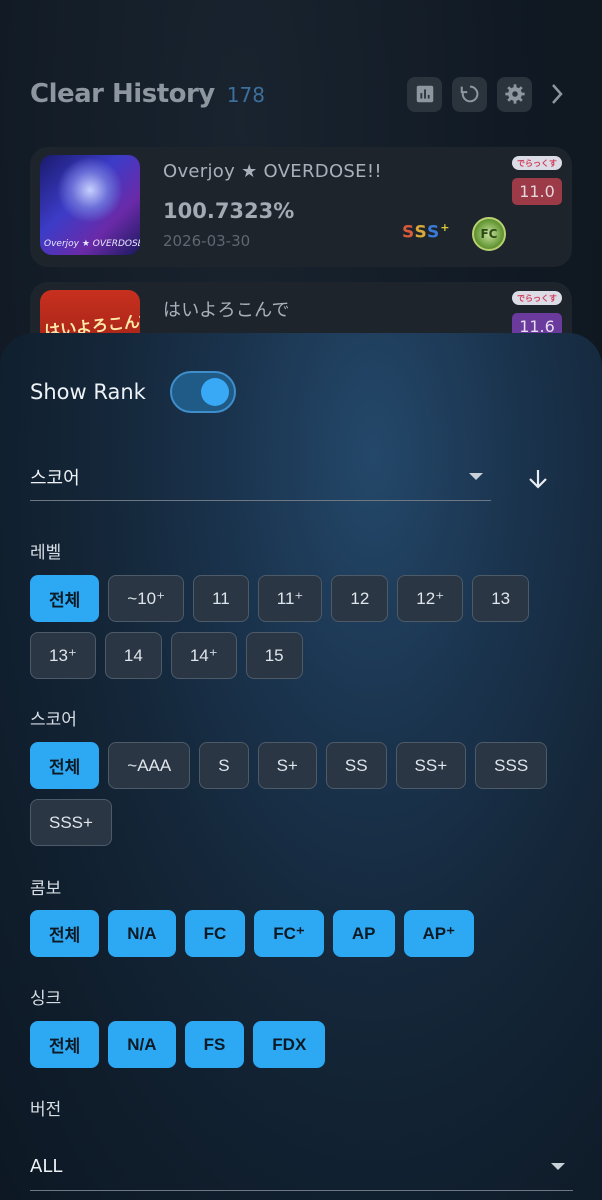  What do you see at coordinates (489, 94) in the screenshot?
I see `header-actions` at bounding box center [489, 94].